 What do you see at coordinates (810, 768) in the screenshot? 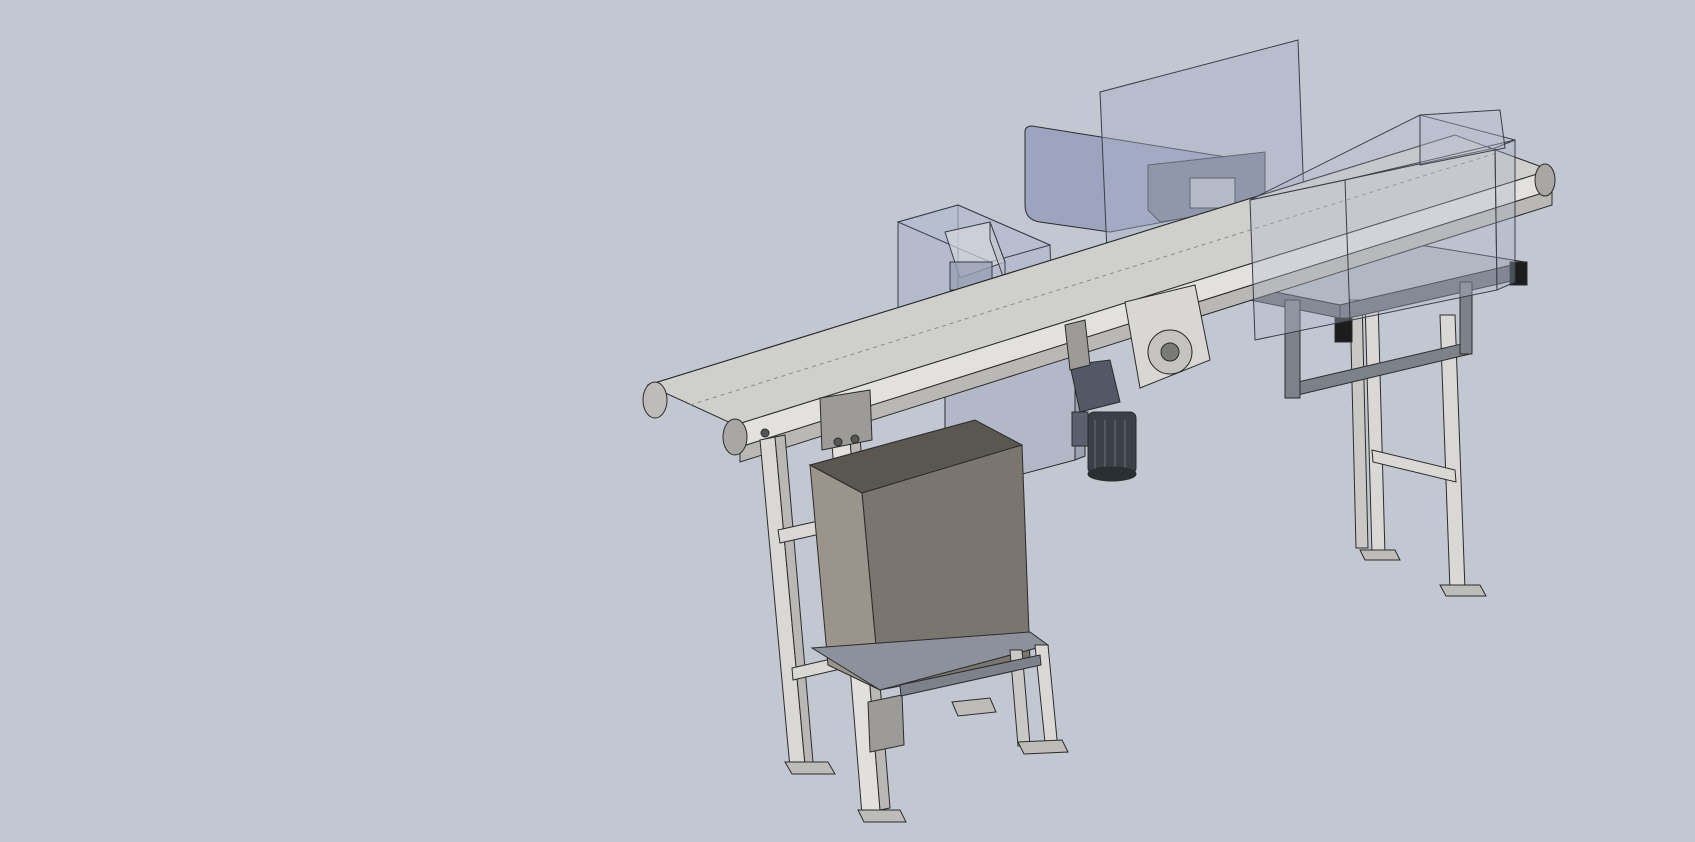
I see `left-stand-foot-rear` at bounding box center [810, 768].